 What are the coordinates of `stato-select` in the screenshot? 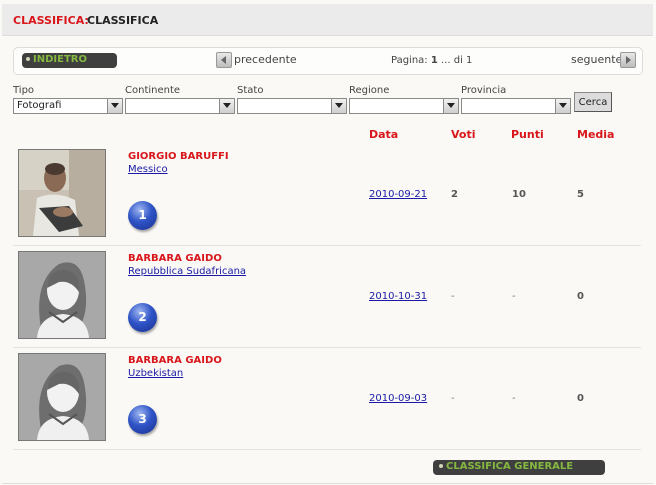 It's located at (292, 106).